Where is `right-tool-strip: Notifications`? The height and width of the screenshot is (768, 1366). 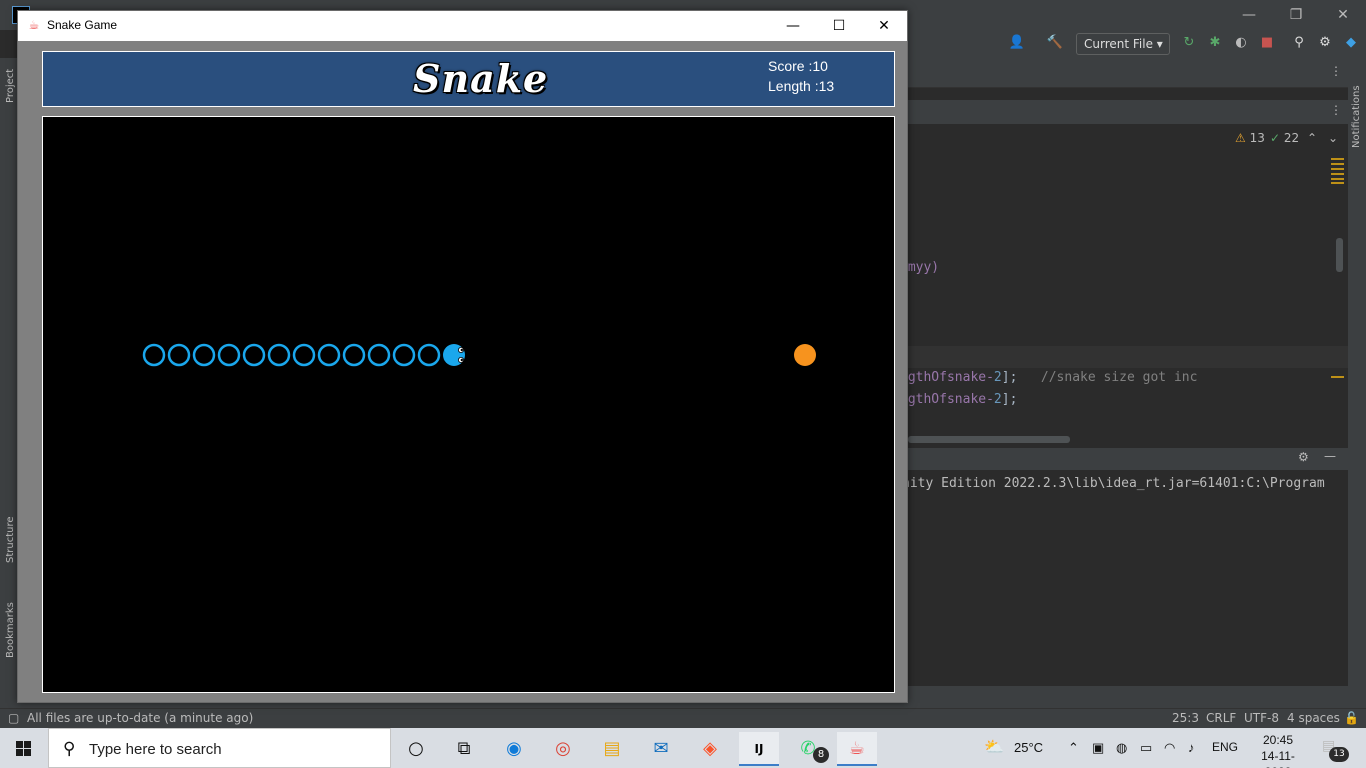 right-tool-strip: Notifications is located at coordinates (1357, 383).